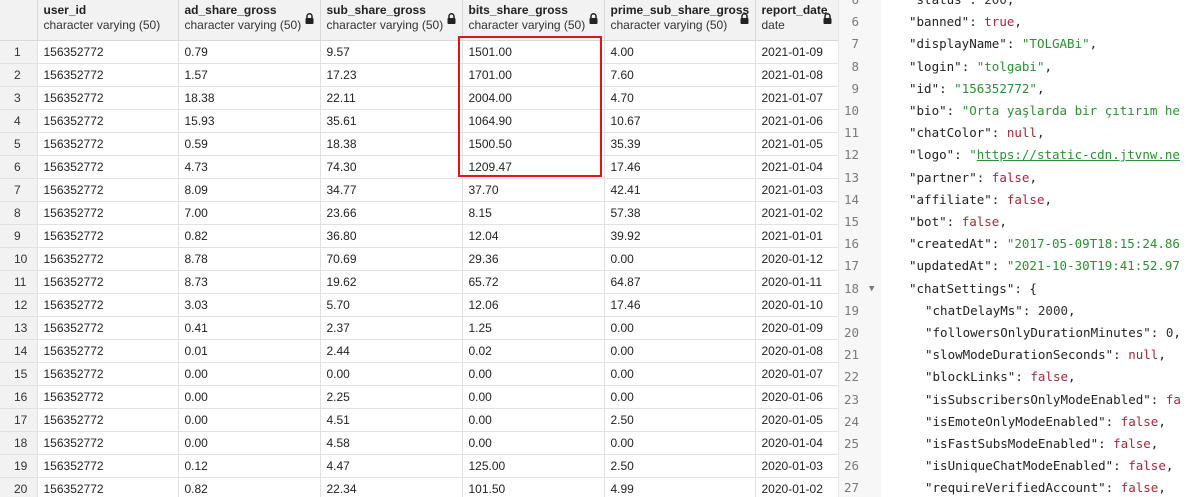  I want to click on fold-toggle-icon: ▼, so click(871, 289).